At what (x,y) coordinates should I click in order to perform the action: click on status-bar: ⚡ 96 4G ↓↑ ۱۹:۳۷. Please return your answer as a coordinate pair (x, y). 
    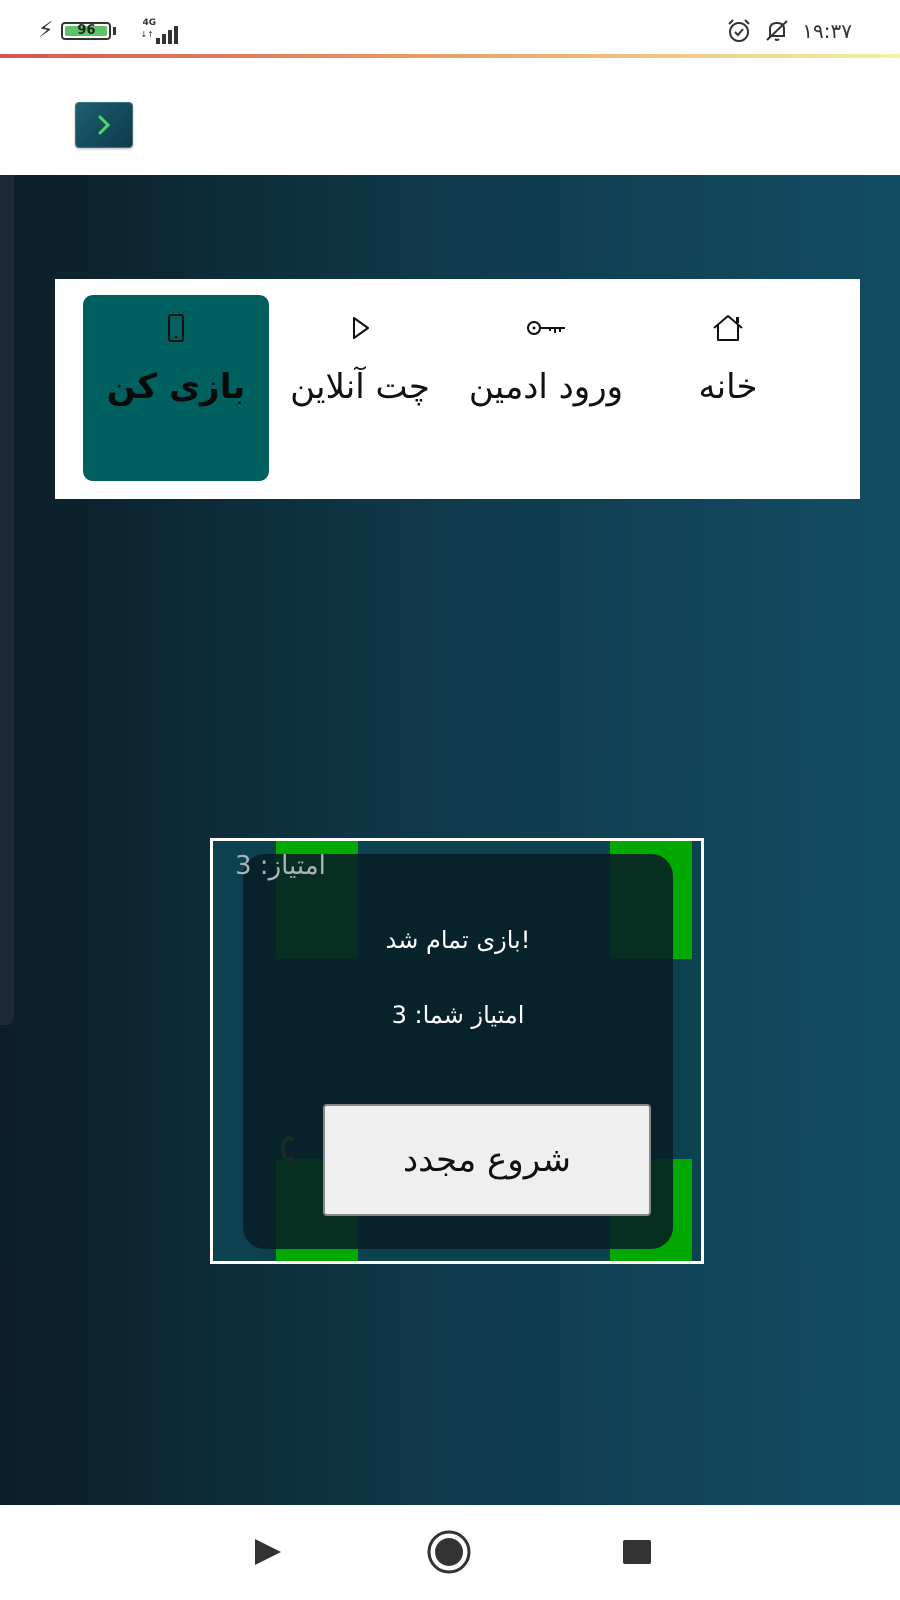
    Looking at the image, I should click on (450, 28).